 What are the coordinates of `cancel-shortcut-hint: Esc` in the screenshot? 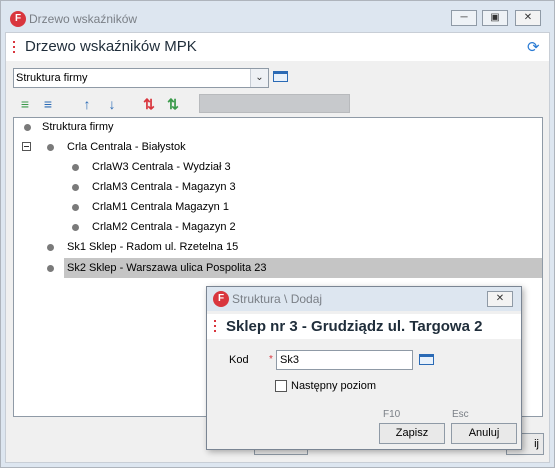 It's located at (460, 414).